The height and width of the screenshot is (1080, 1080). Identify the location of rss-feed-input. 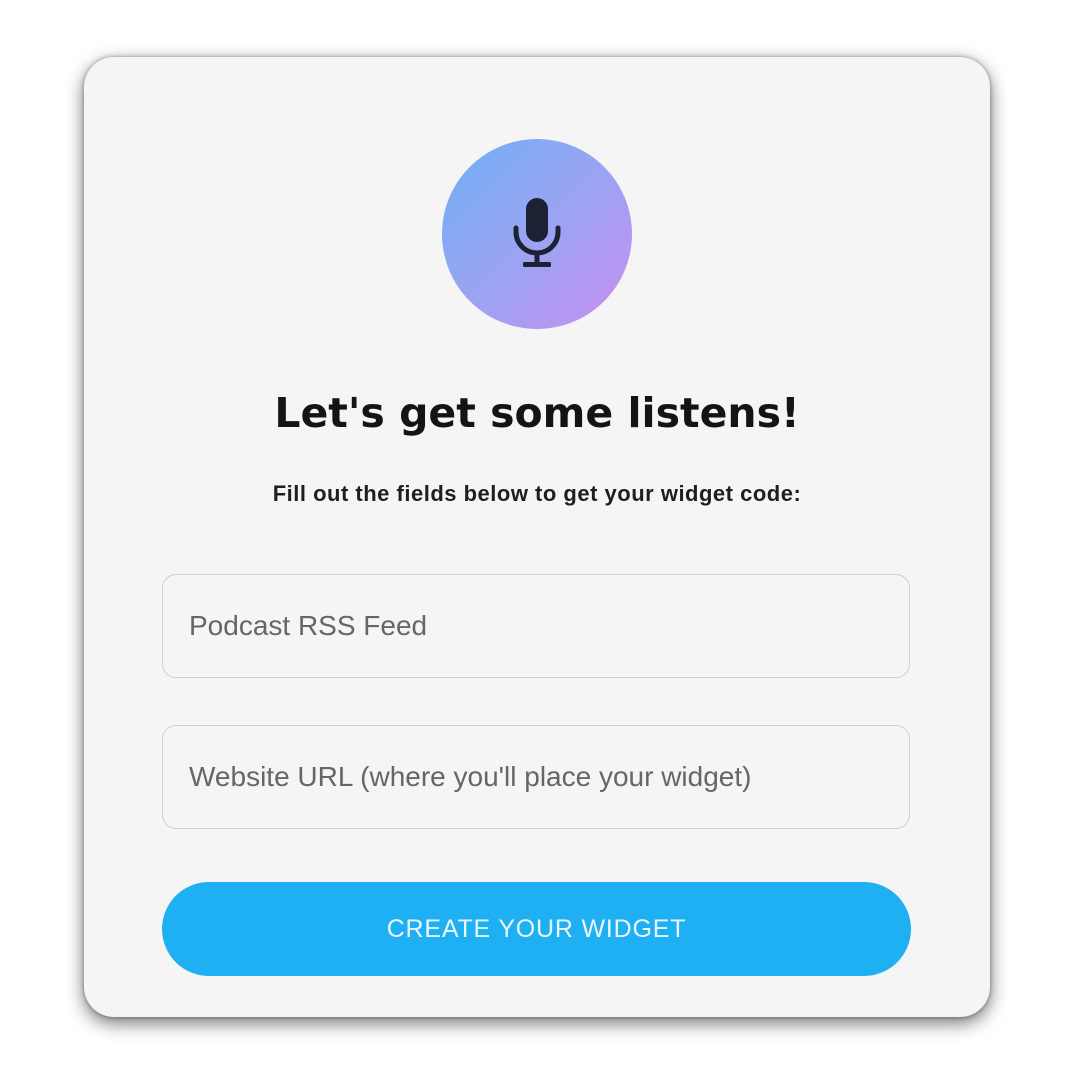
(536, 626).